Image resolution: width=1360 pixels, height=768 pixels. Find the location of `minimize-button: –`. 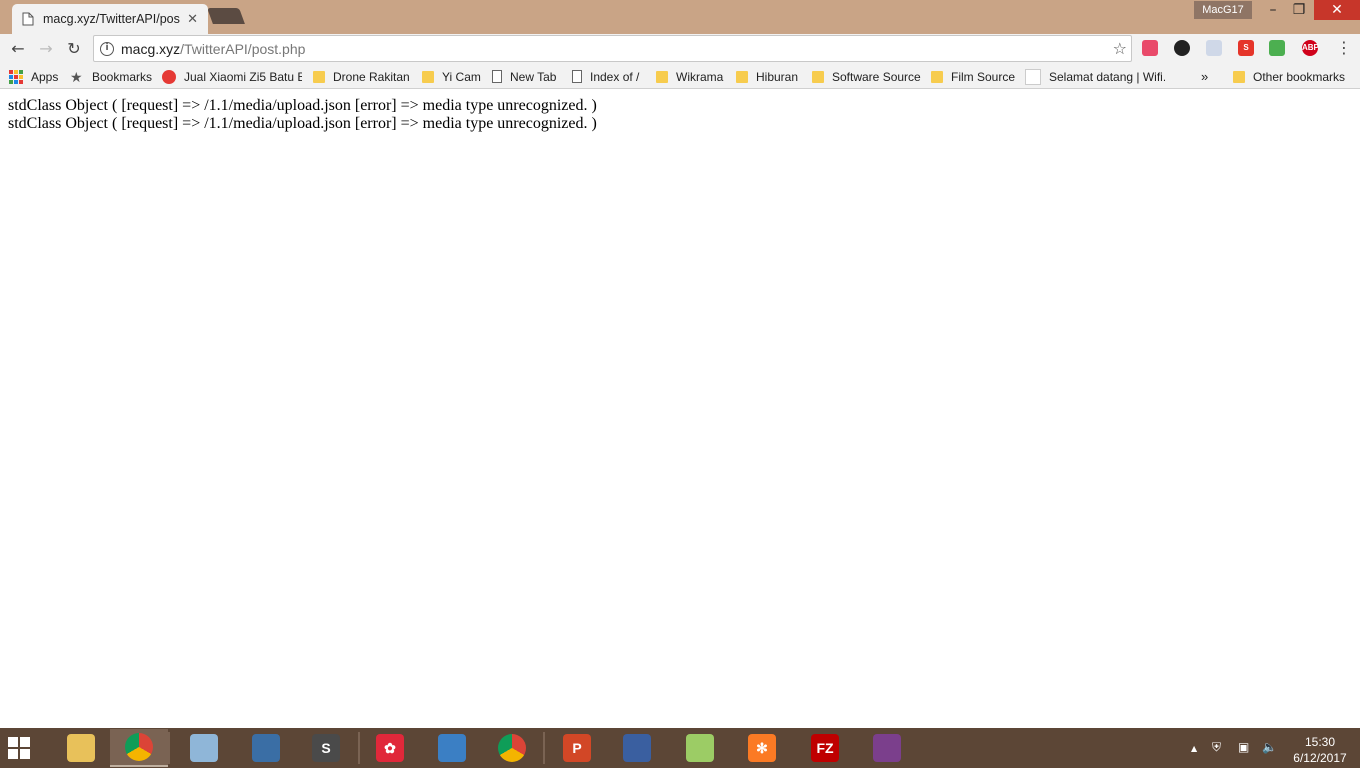

minimize-button: – is located at coordinates (1273, 10).